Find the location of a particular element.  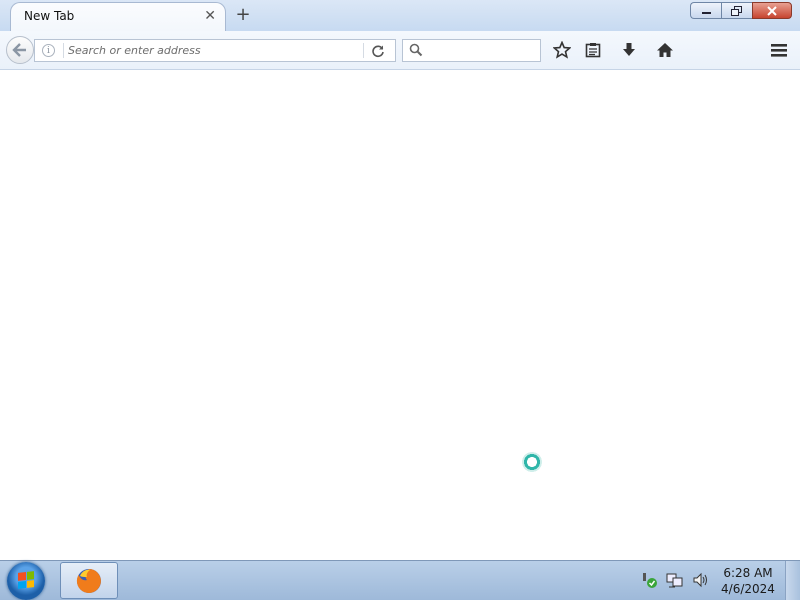

window-controls is located at coordinates (741, 11).